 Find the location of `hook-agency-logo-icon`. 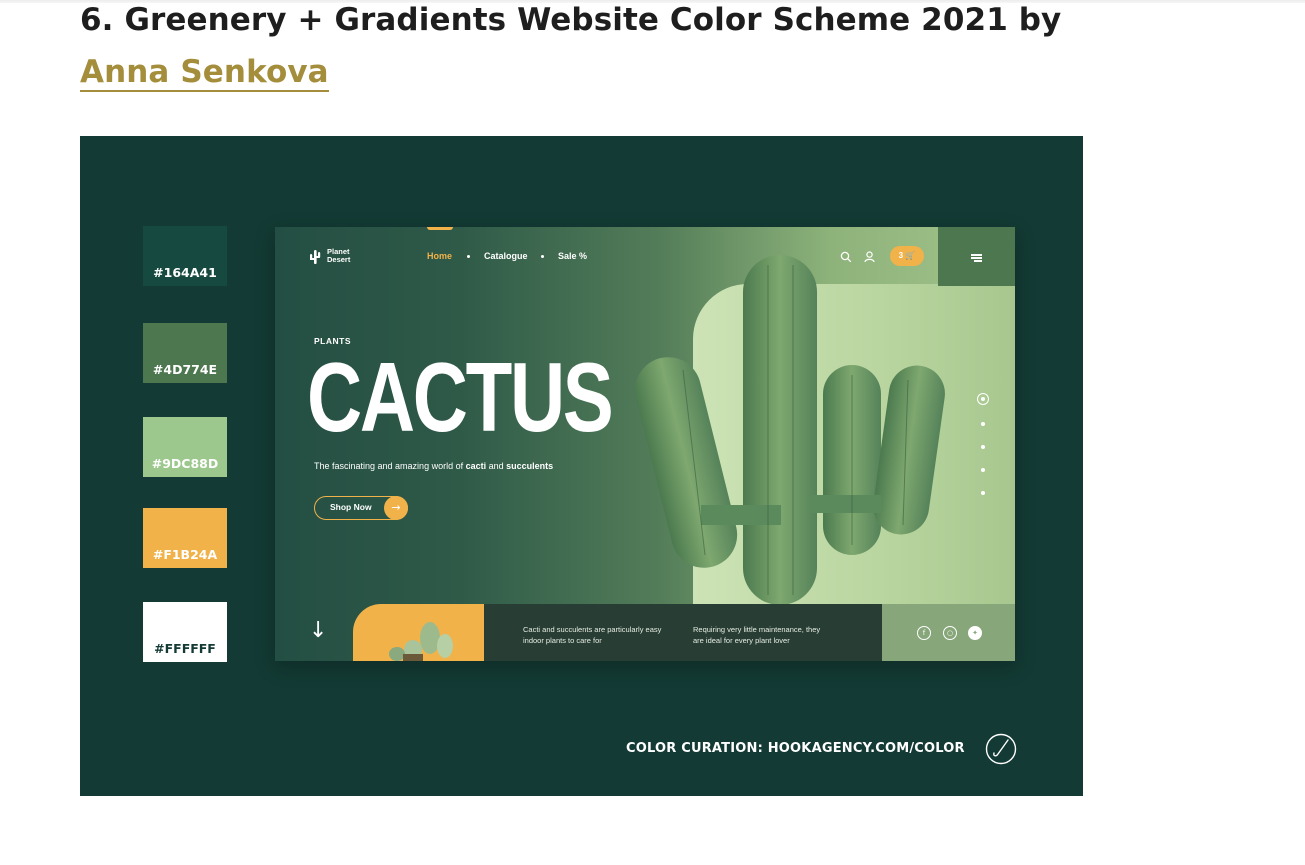

hook-agency-logo-icon is located at coordinates (1001, 749).